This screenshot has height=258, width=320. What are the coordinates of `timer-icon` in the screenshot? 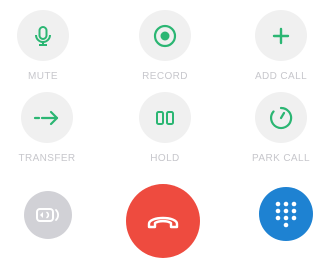 It's located at (281, 118).